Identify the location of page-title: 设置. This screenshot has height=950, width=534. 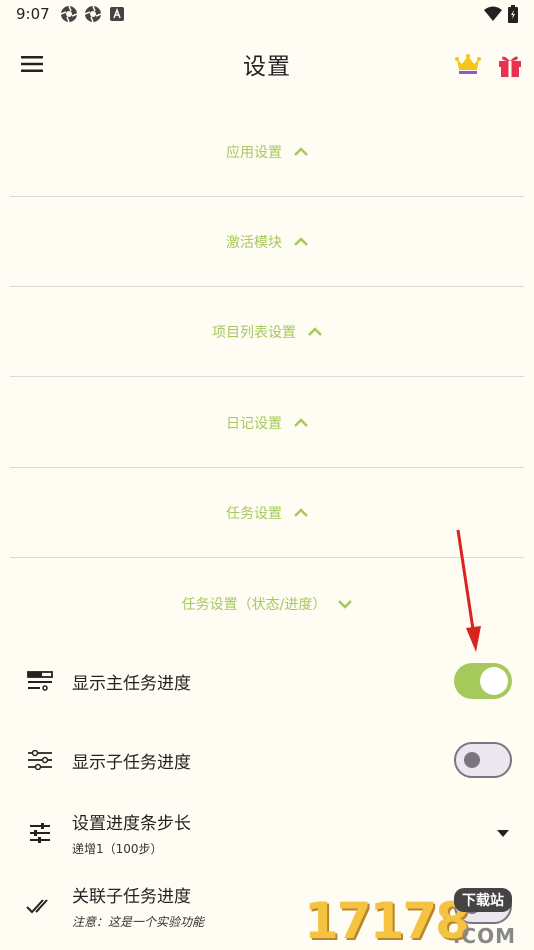
(267, 67).